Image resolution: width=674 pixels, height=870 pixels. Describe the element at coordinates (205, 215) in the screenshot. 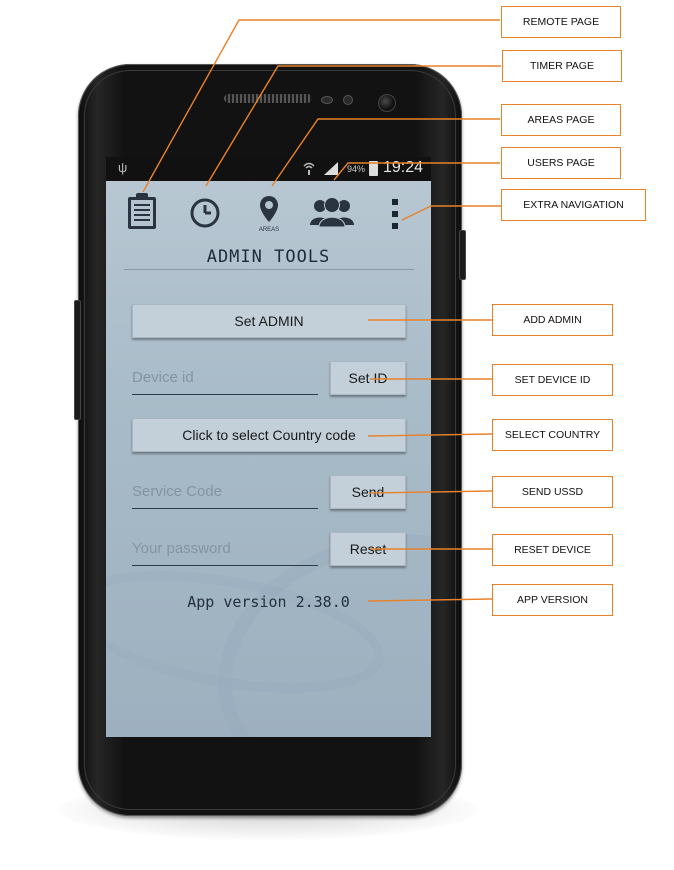

I see `clock-icon` at that location.